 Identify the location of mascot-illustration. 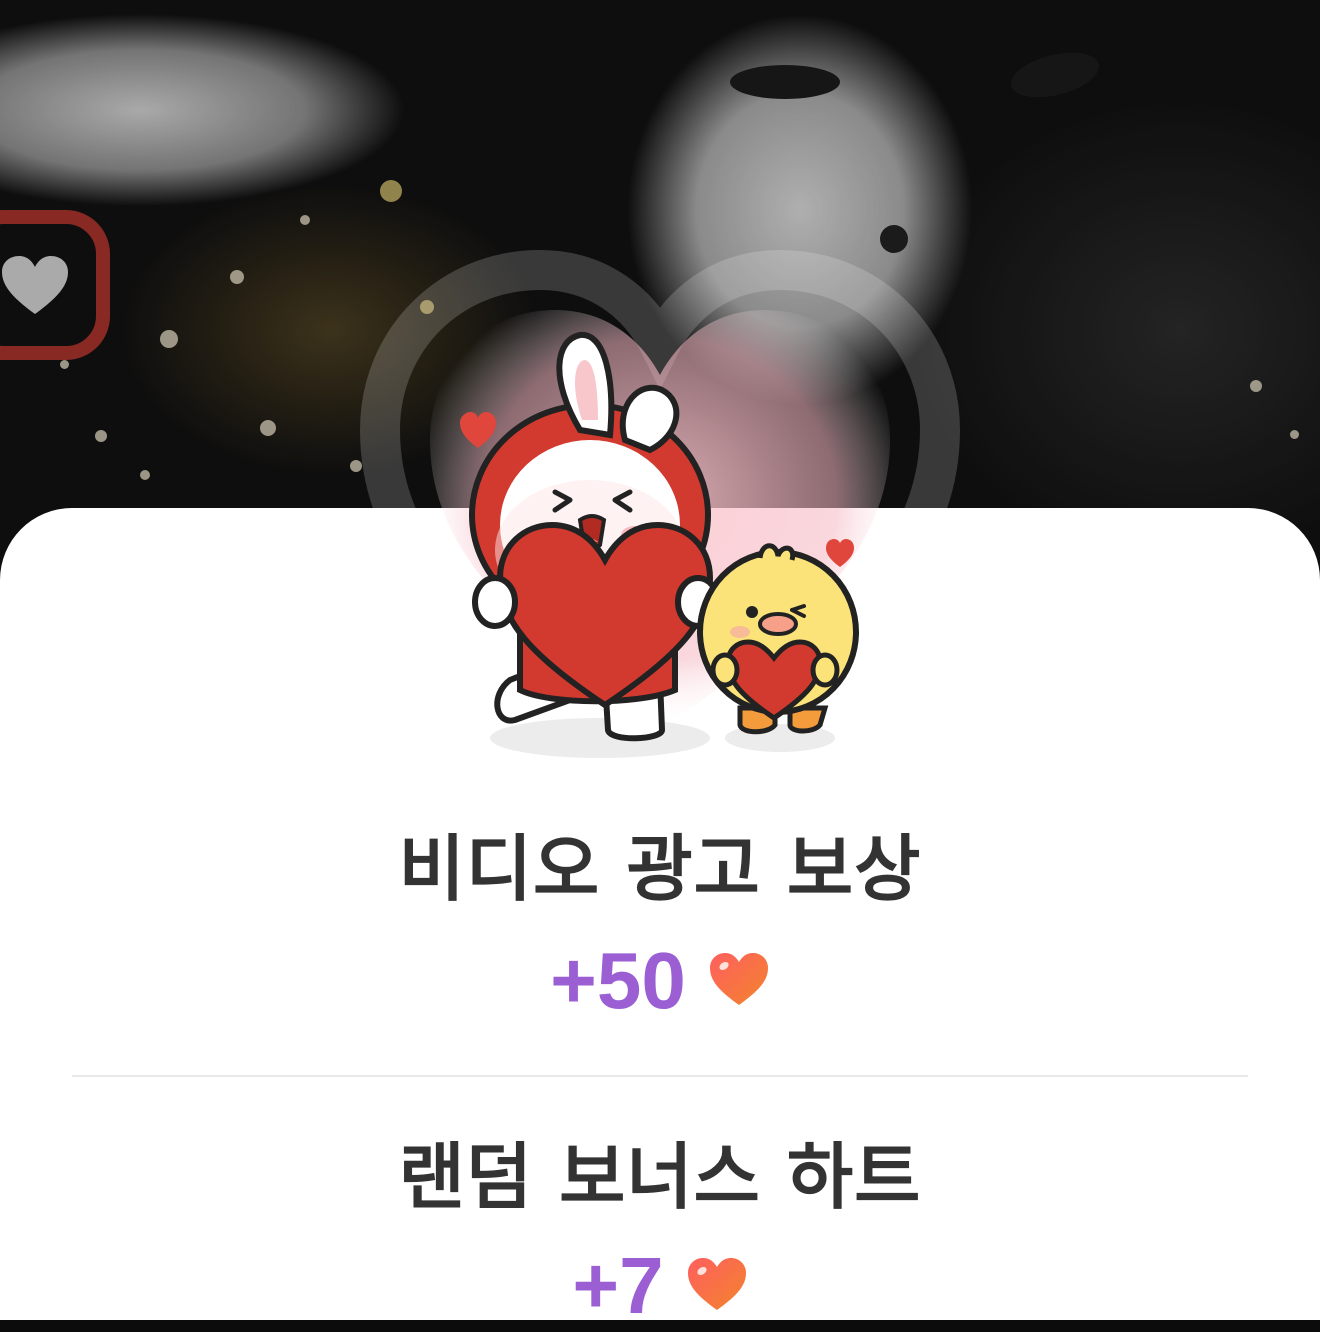
(659, 544).